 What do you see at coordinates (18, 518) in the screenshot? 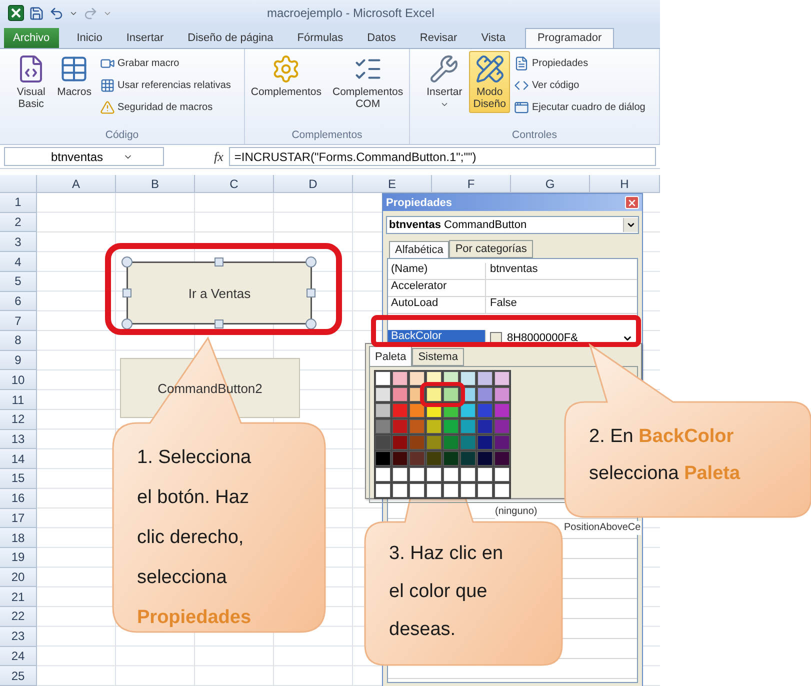
I see `row-header: 17` at bounding box center [18, 518].